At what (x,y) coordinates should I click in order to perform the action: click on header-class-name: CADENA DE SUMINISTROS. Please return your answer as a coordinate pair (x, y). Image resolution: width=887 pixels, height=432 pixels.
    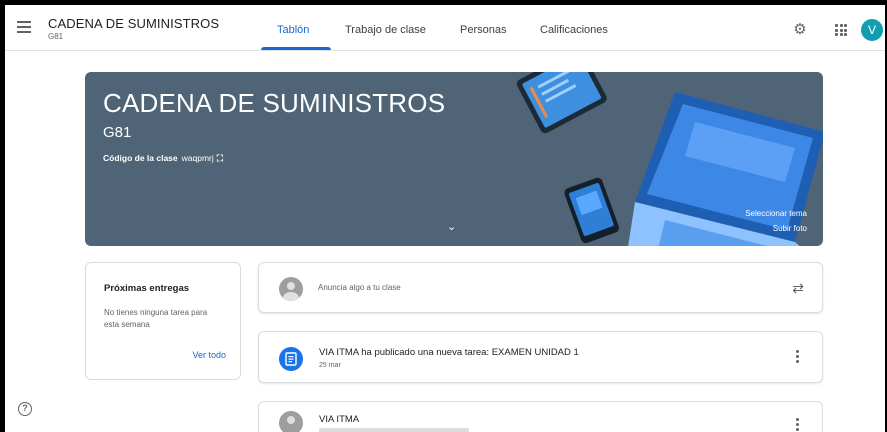
    Looking at the image, I should click on (133, 23).